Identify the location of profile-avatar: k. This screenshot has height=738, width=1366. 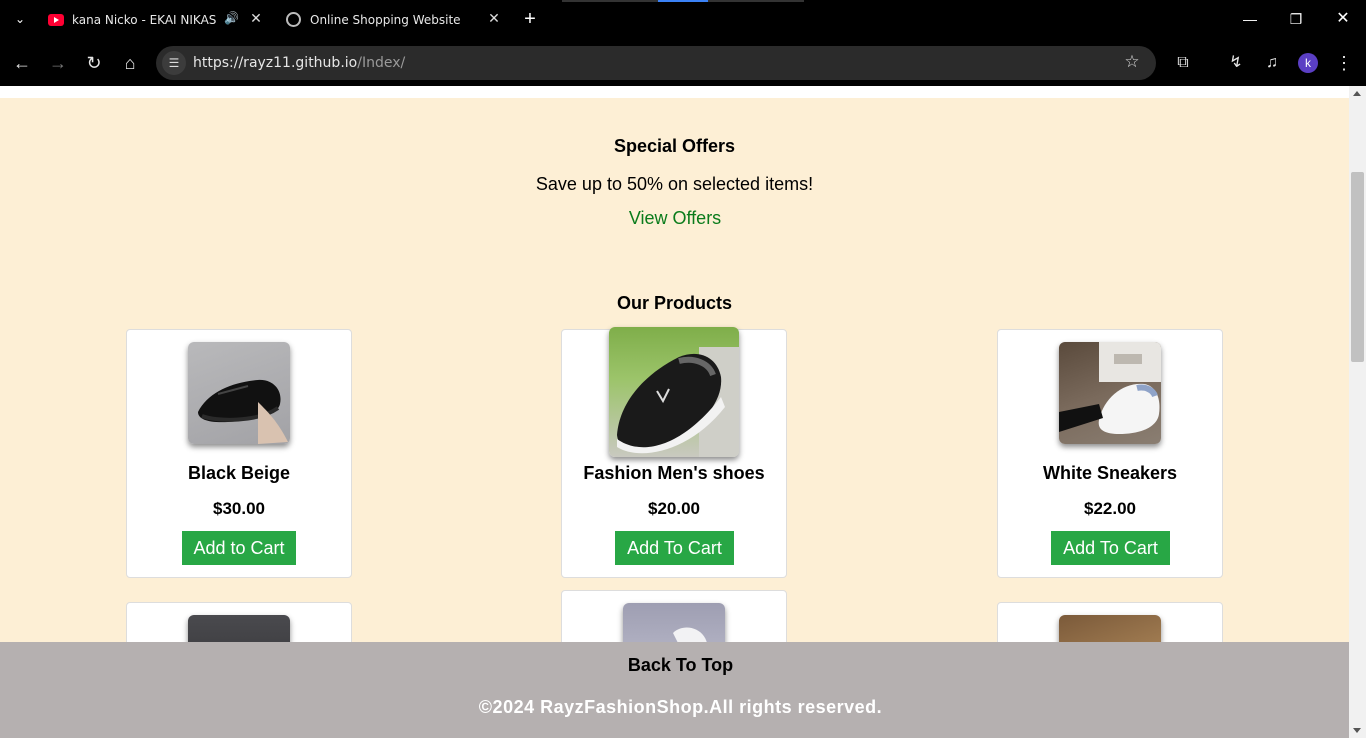
(1308, 63).